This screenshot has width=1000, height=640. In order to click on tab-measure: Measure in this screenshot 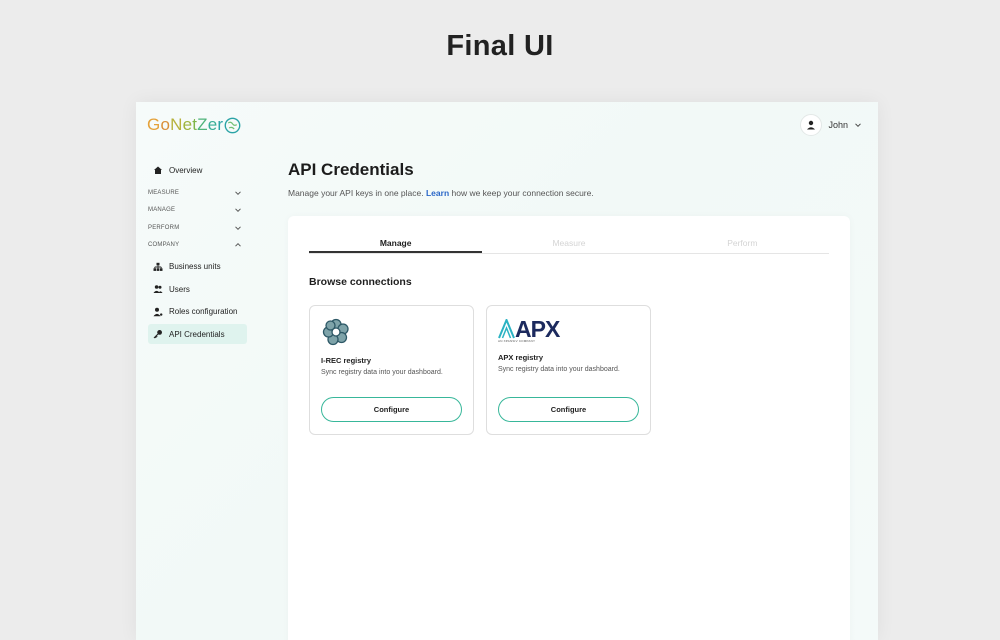, I will do `click(568, 243)`.